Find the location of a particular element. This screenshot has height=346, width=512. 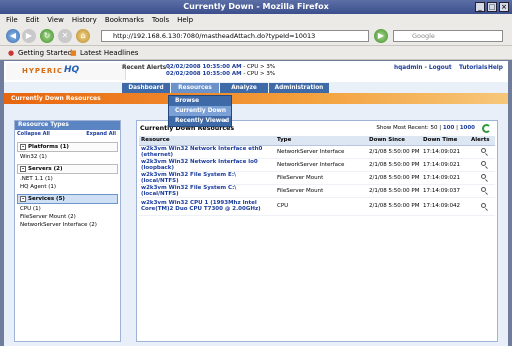

server-item: .NET 1.1 (1) is located at coordinates (67, 179).